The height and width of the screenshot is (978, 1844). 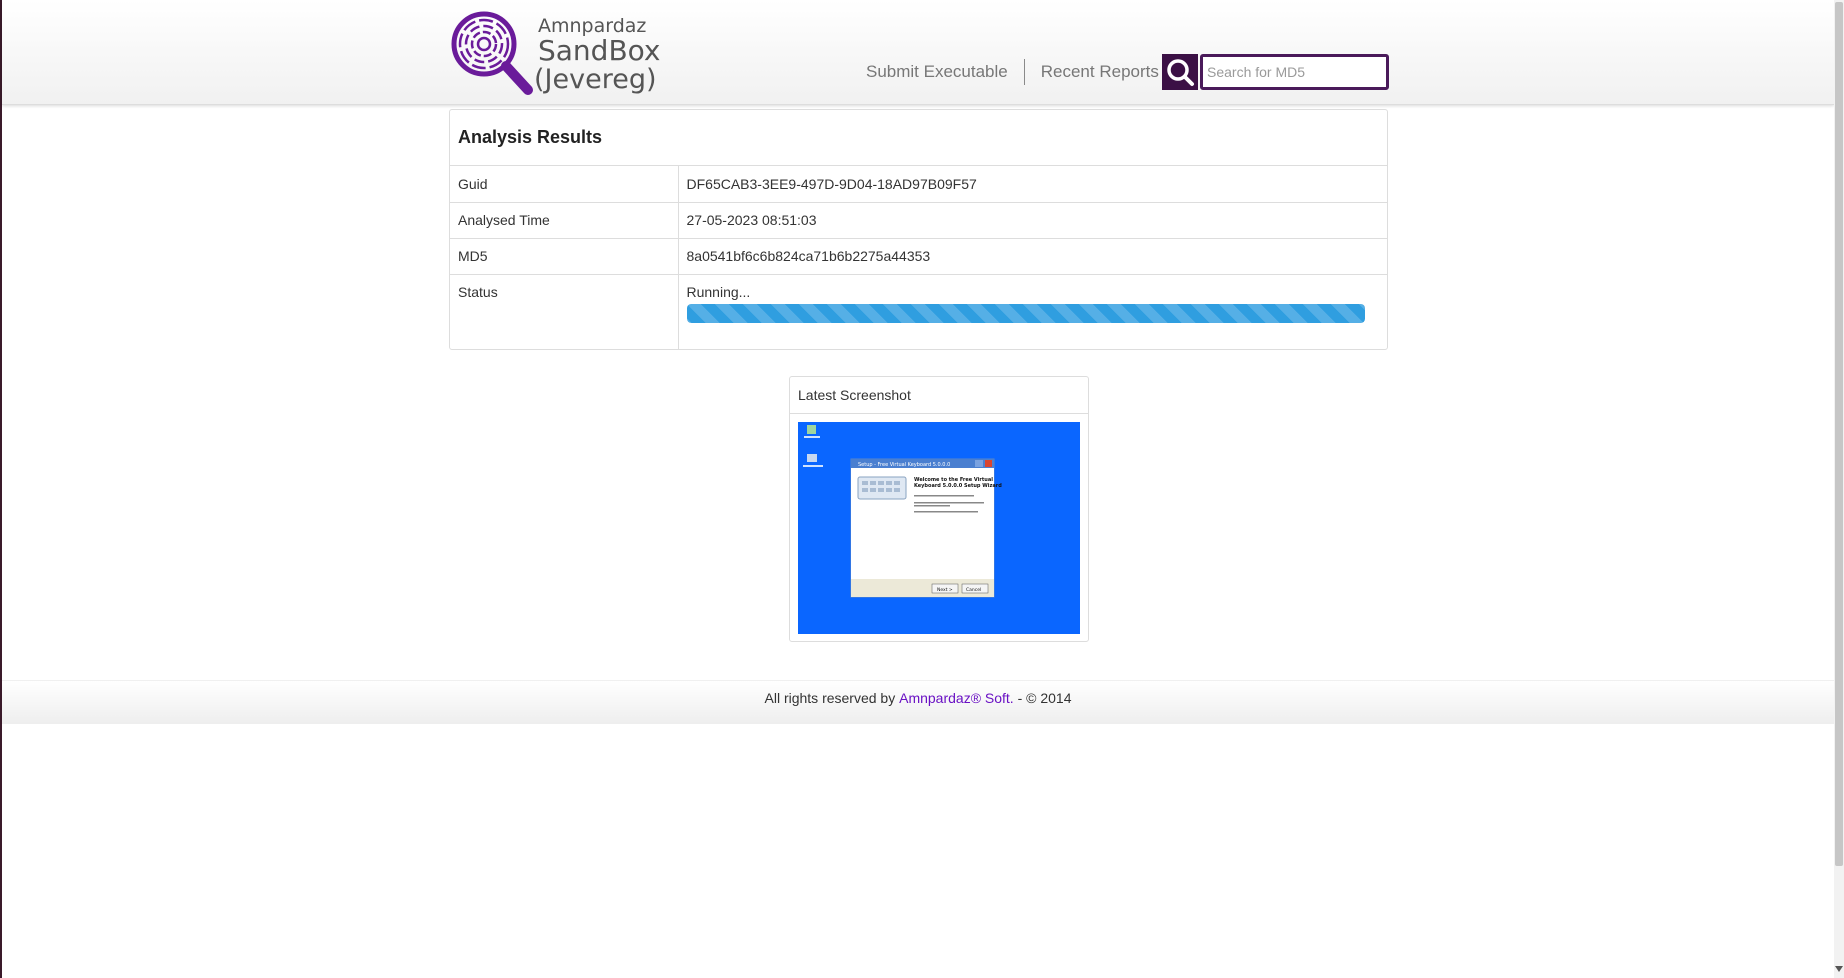 I want to click on scroll-down-arrow-icon, so click(x=1839, y=969).